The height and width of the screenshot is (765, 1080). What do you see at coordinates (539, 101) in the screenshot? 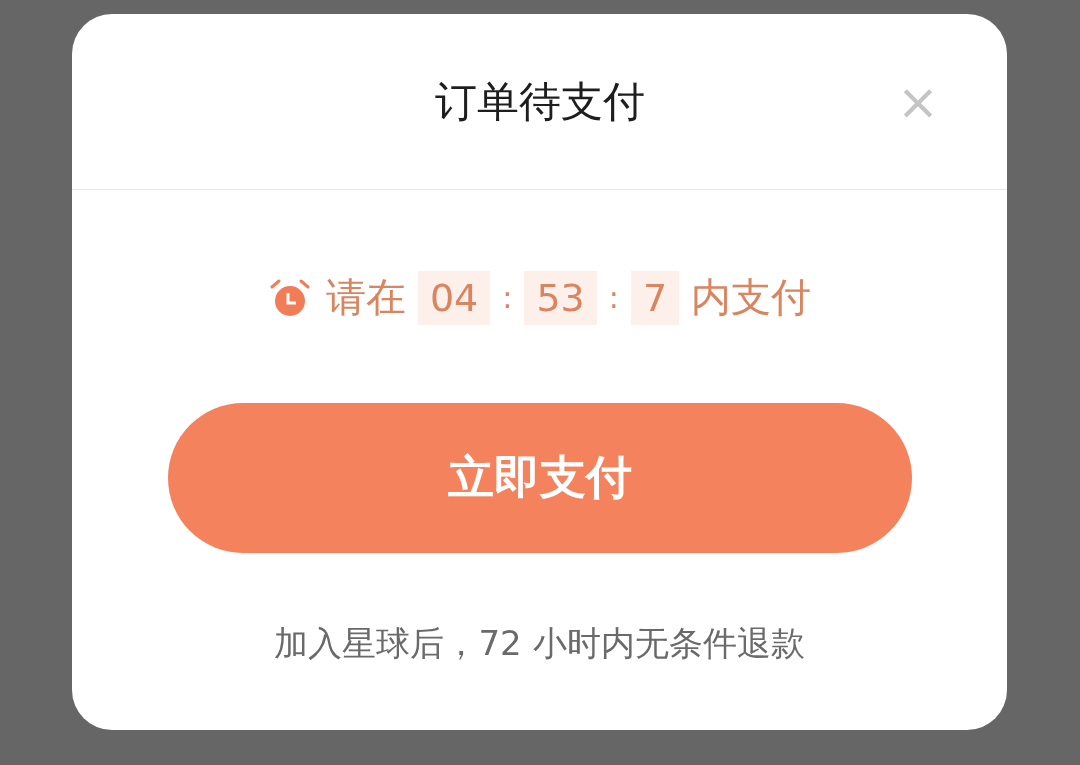
I see `dialog-title: 订单待支付` at bounding box center [539, 101].